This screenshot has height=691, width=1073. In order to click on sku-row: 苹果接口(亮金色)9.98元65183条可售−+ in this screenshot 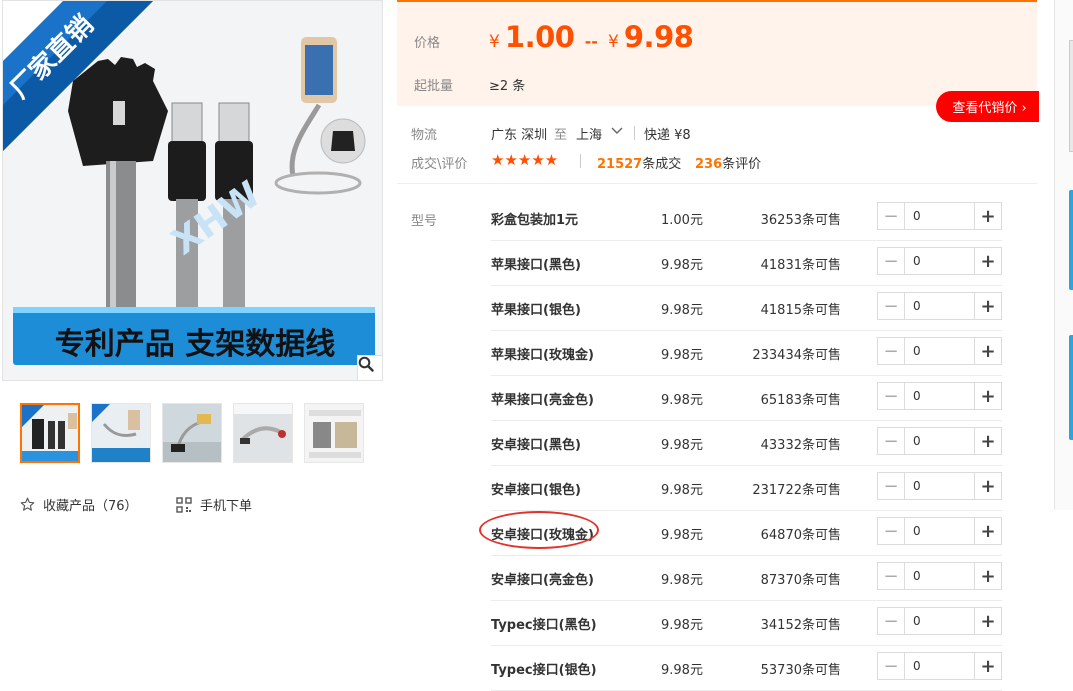, I will do `click(746, 398)`.